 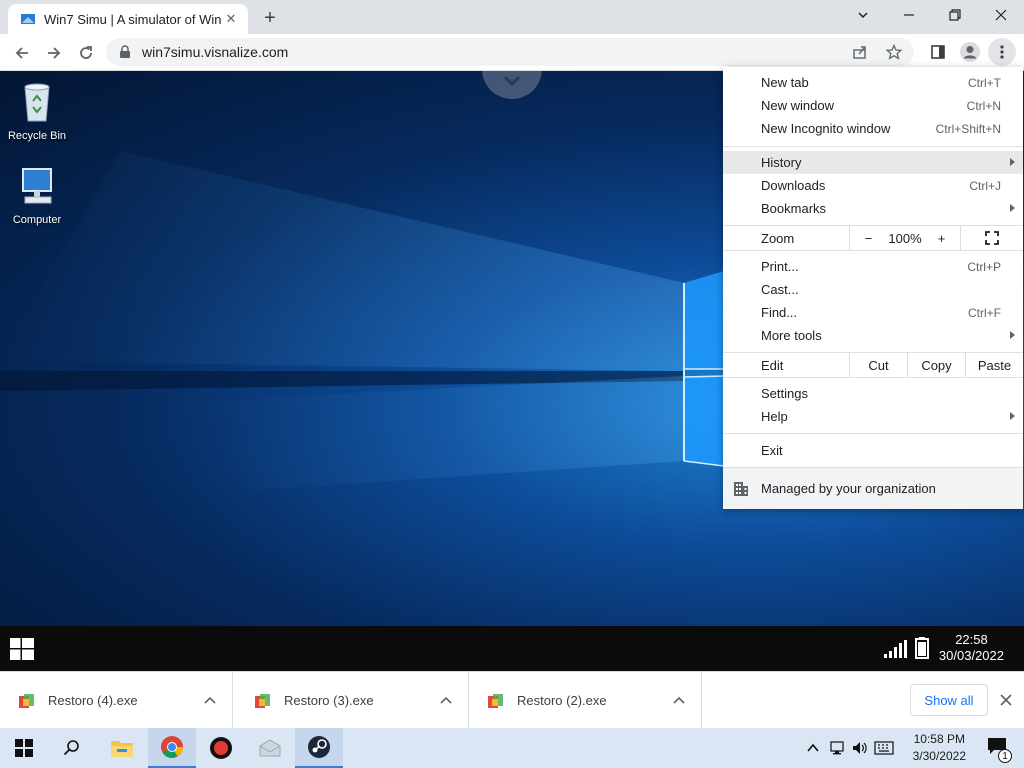 I want to click on side-panel-icon, so click(x=938, y=52).